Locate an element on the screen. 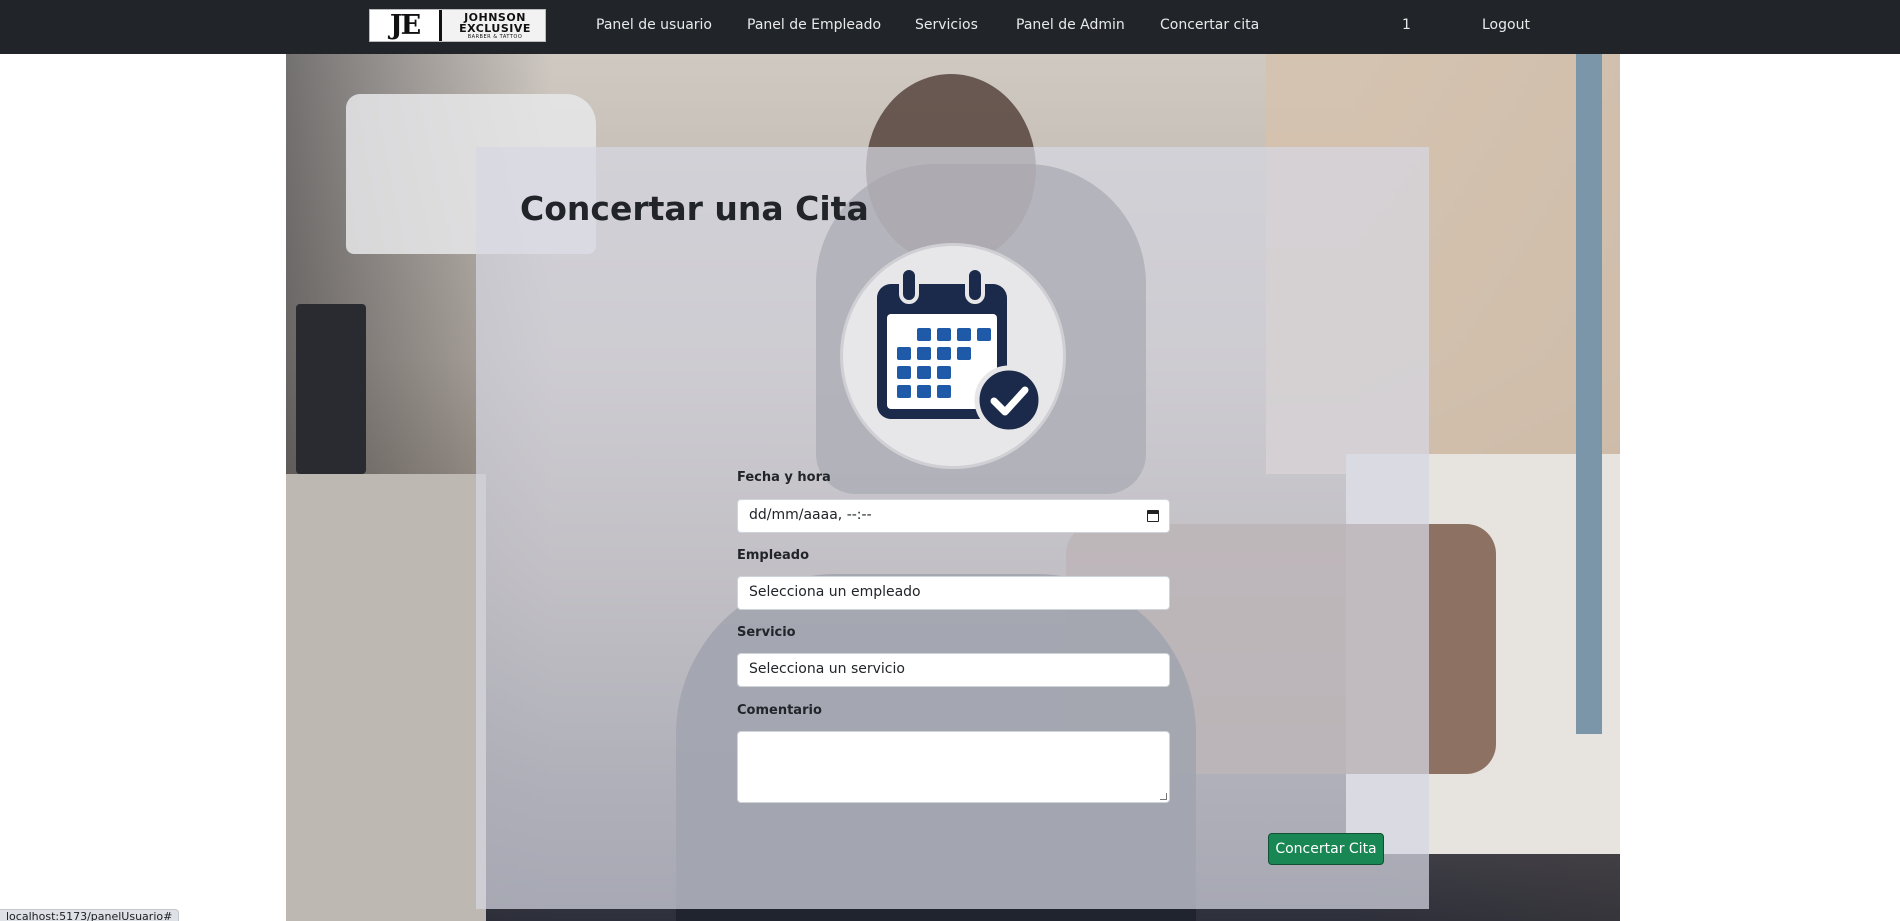 This screenshot has height=921, width=1900. background-trash-bin is located at coordinates (331, 389).